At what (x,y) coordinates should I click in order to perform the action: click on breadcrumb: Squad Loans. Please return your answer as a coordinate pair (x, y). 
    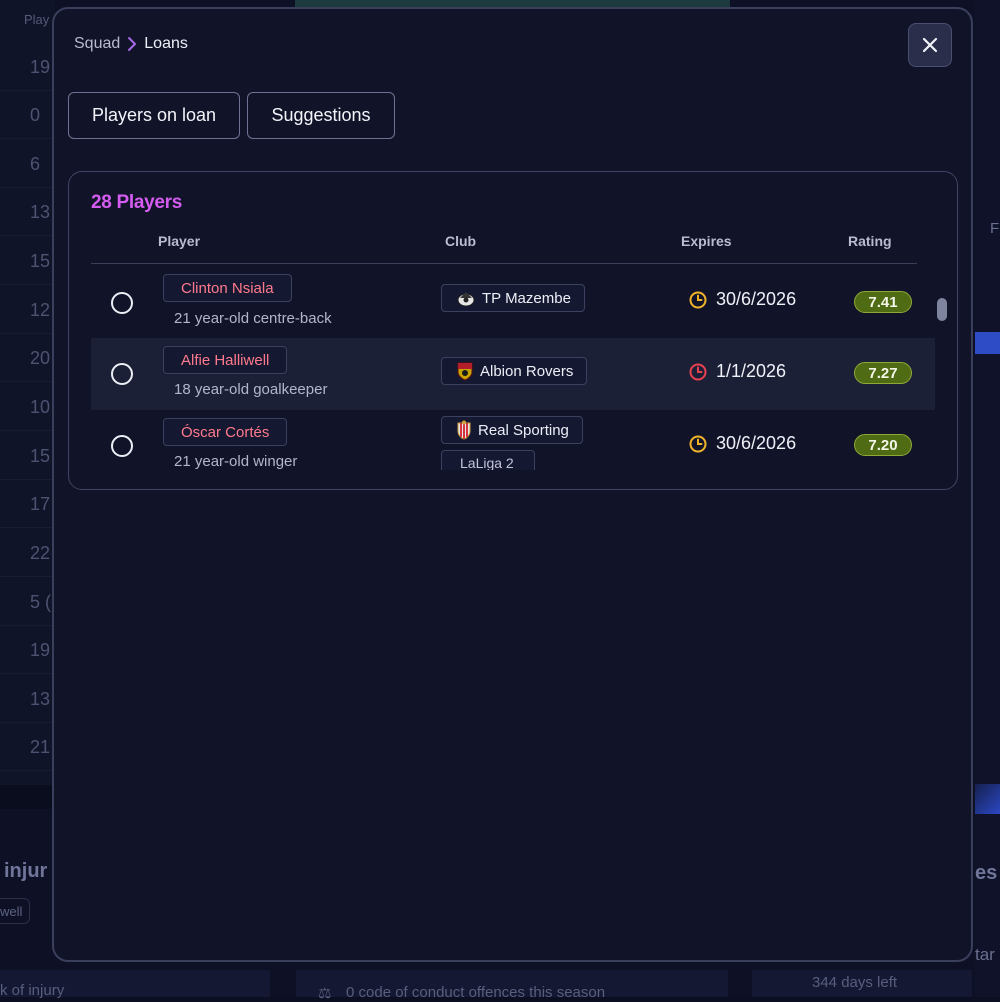
    Looking at the image, I should click on (131, 44).